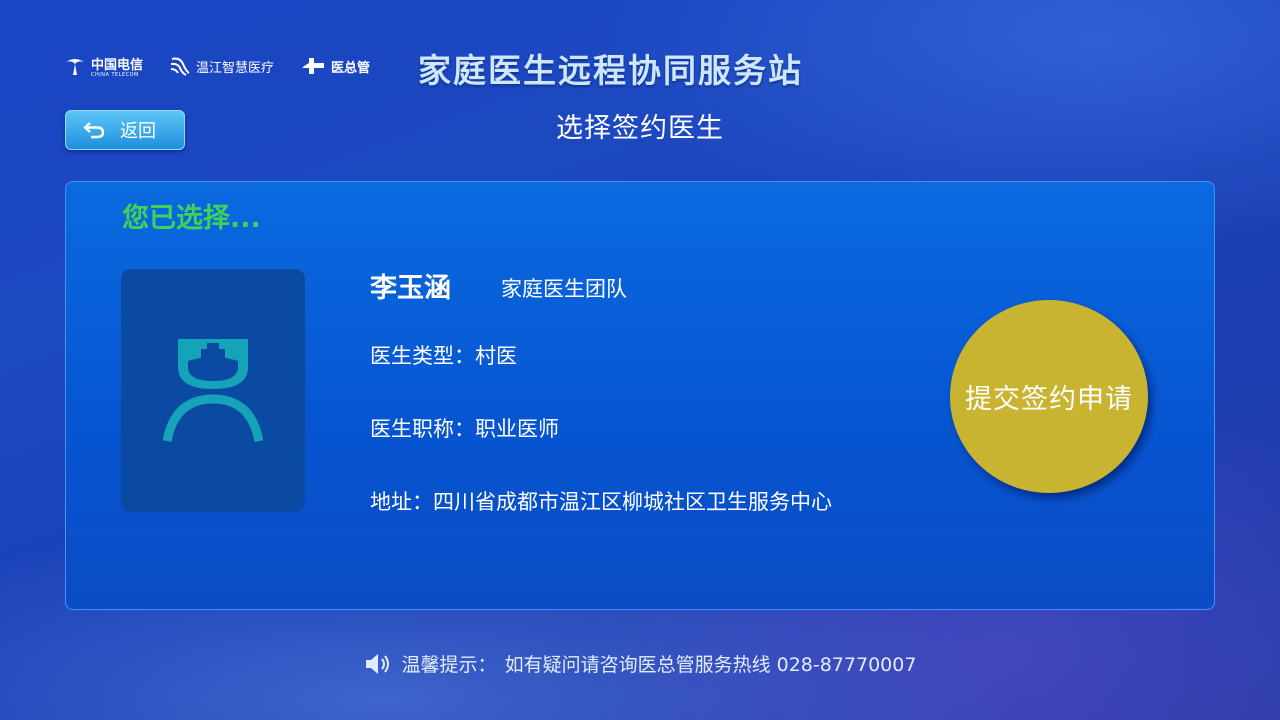  I want to click on telecom-sub: CHINA TELECOM, so click(115, 75).